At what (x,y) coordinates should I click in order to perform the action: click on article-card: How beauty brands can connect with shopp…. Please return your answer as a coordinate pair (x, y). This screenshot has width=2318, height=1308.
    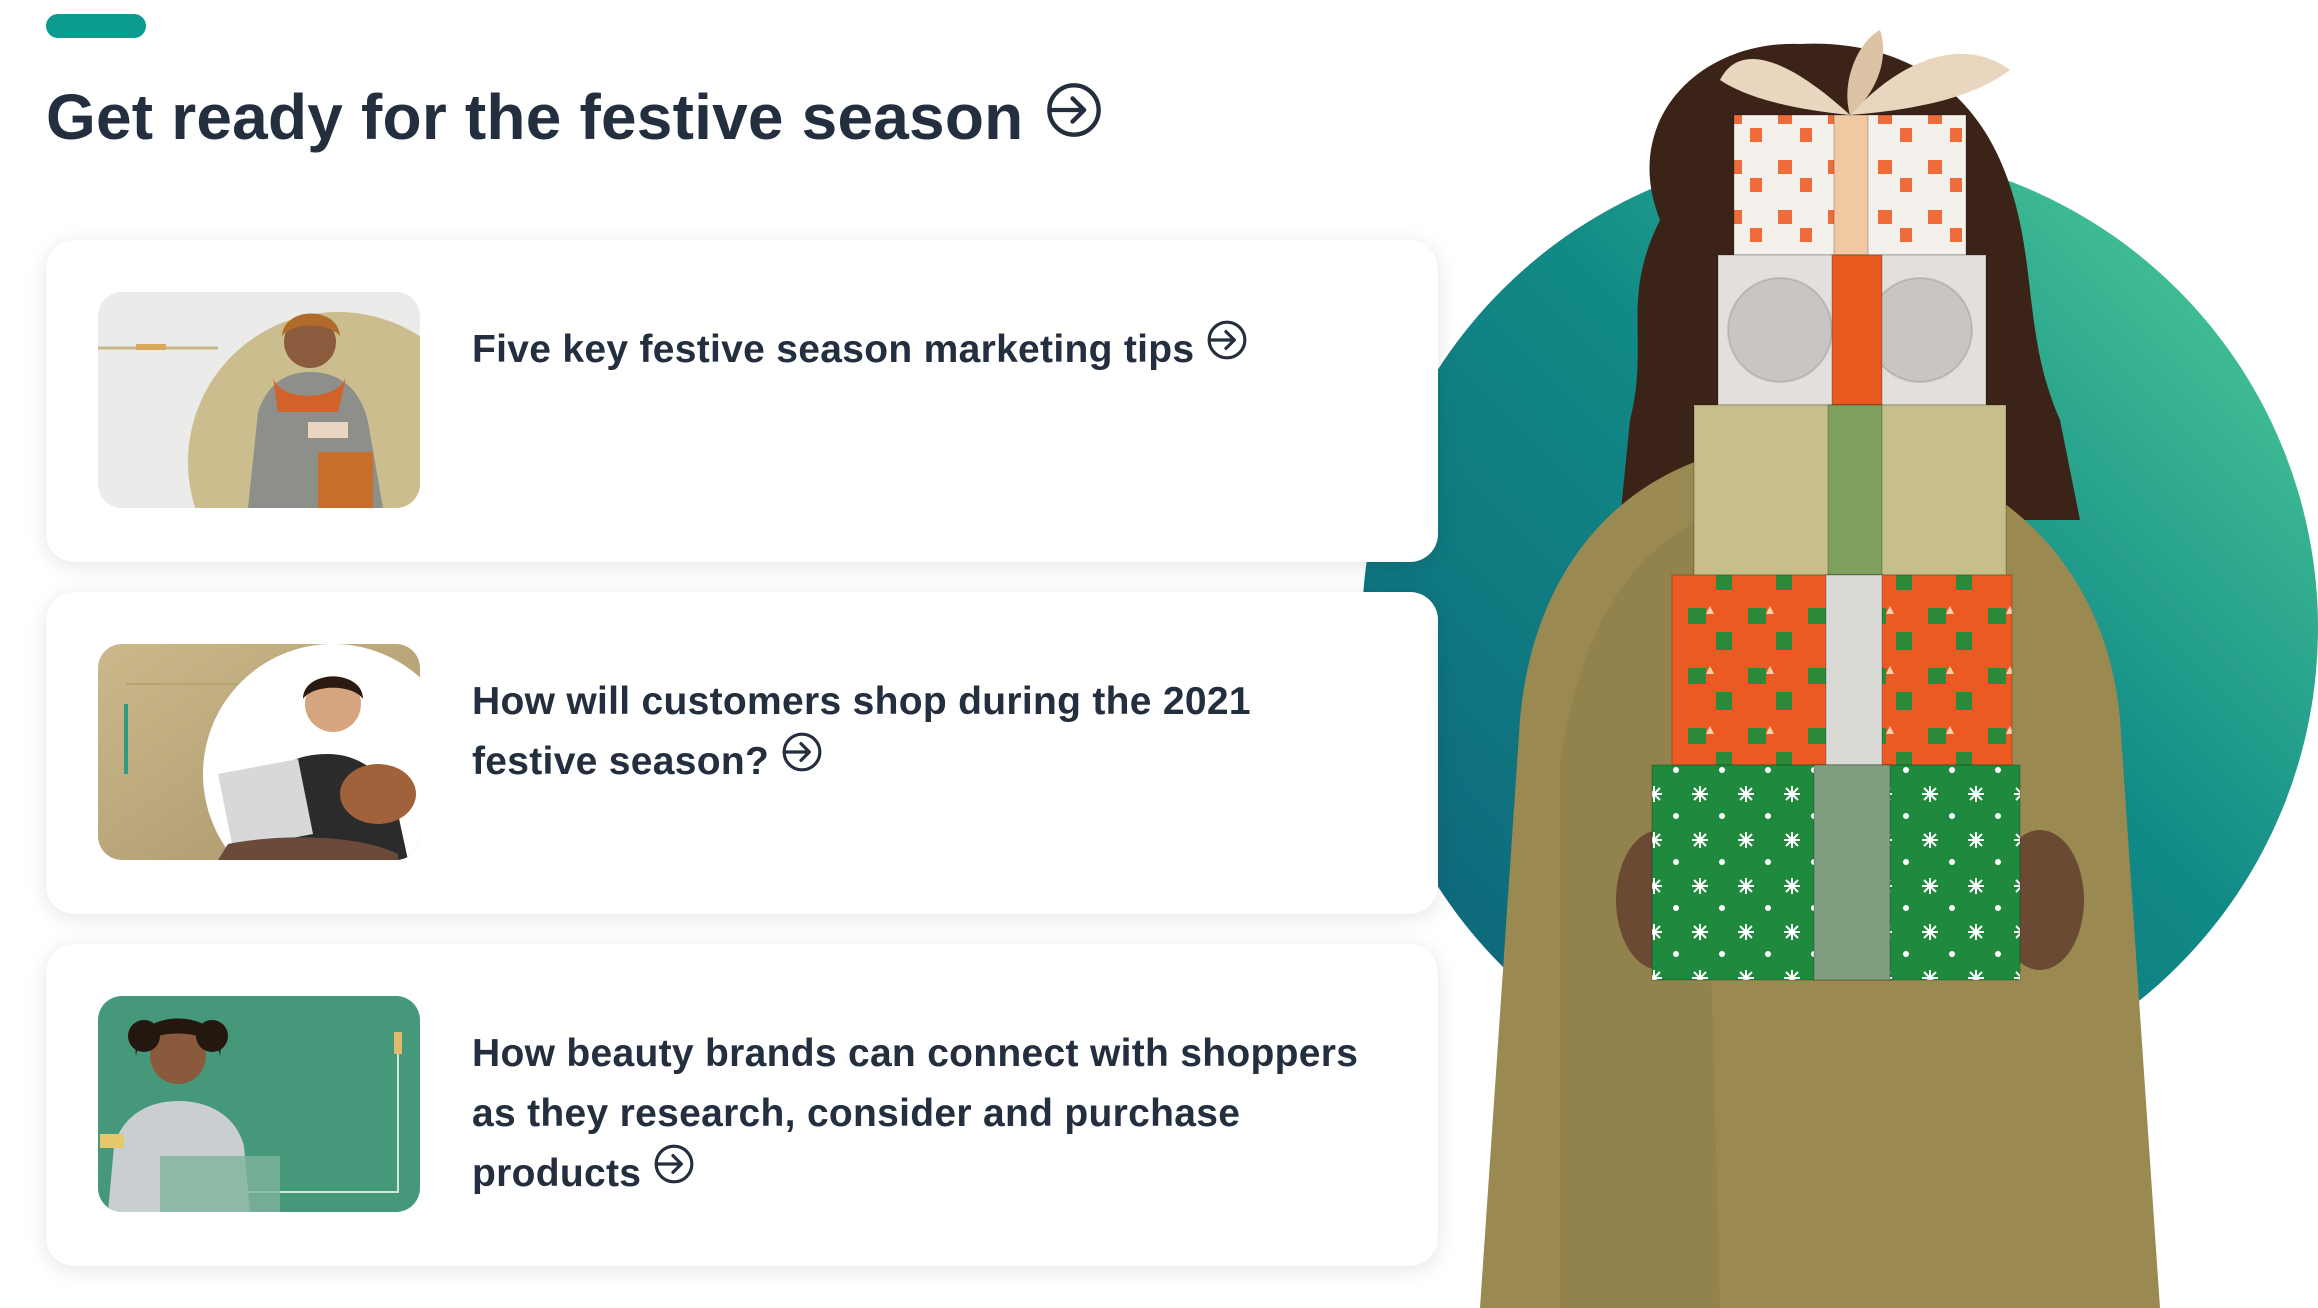
    Looking at the image, I should click on (742, 1105).